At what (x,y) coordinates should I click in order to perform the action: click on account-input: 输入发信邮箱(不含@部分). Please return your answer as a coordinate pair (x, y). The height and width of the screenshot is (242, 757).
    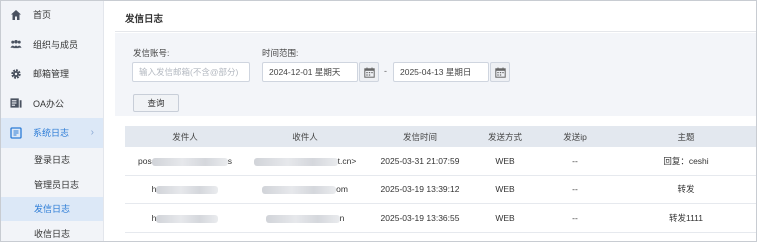
    Looking at the image, I should click on (191, 72).